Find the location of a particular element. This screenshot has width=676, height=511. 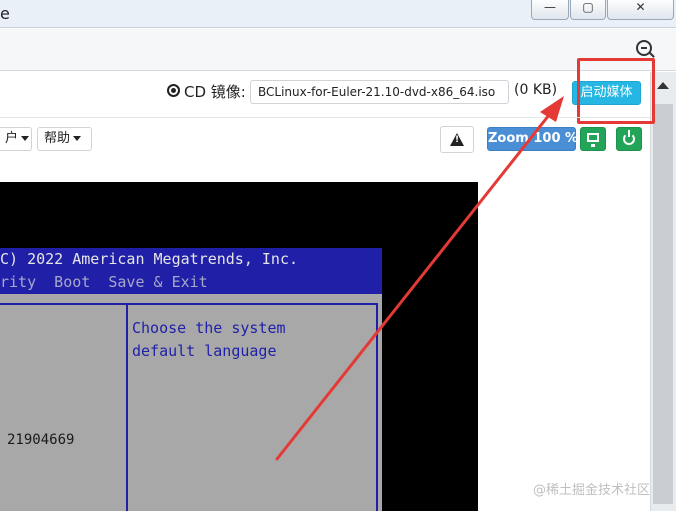

scroll-up-icon is located at coordinates (663, 85).